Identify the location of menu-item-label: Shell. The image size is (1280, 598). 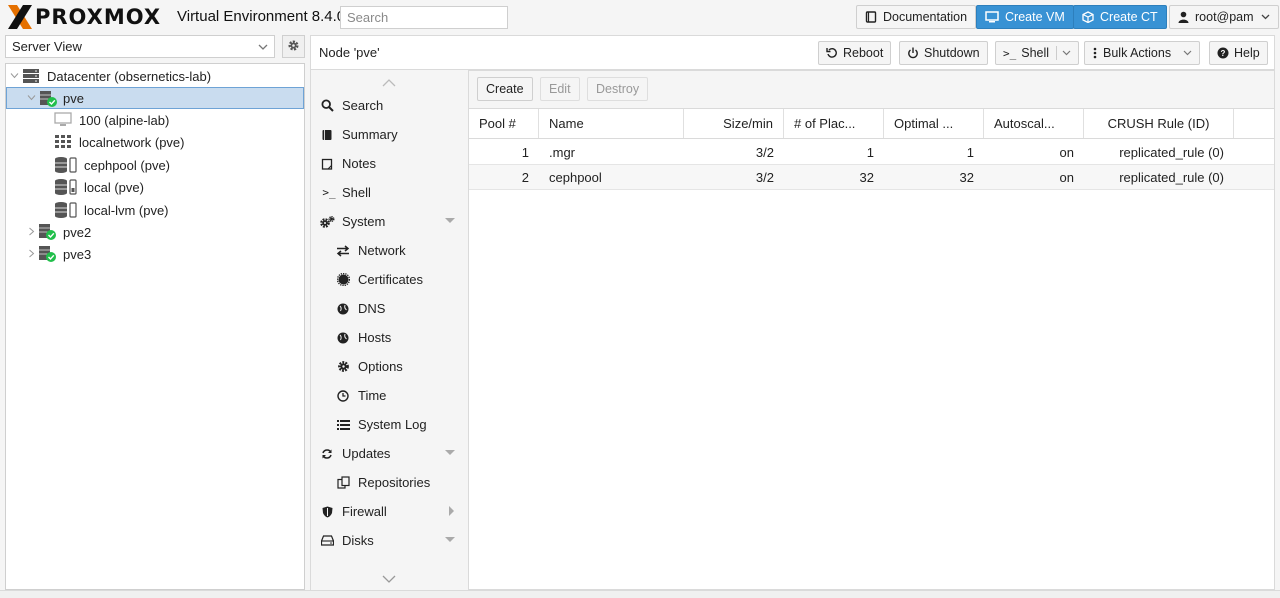
(356, 192).